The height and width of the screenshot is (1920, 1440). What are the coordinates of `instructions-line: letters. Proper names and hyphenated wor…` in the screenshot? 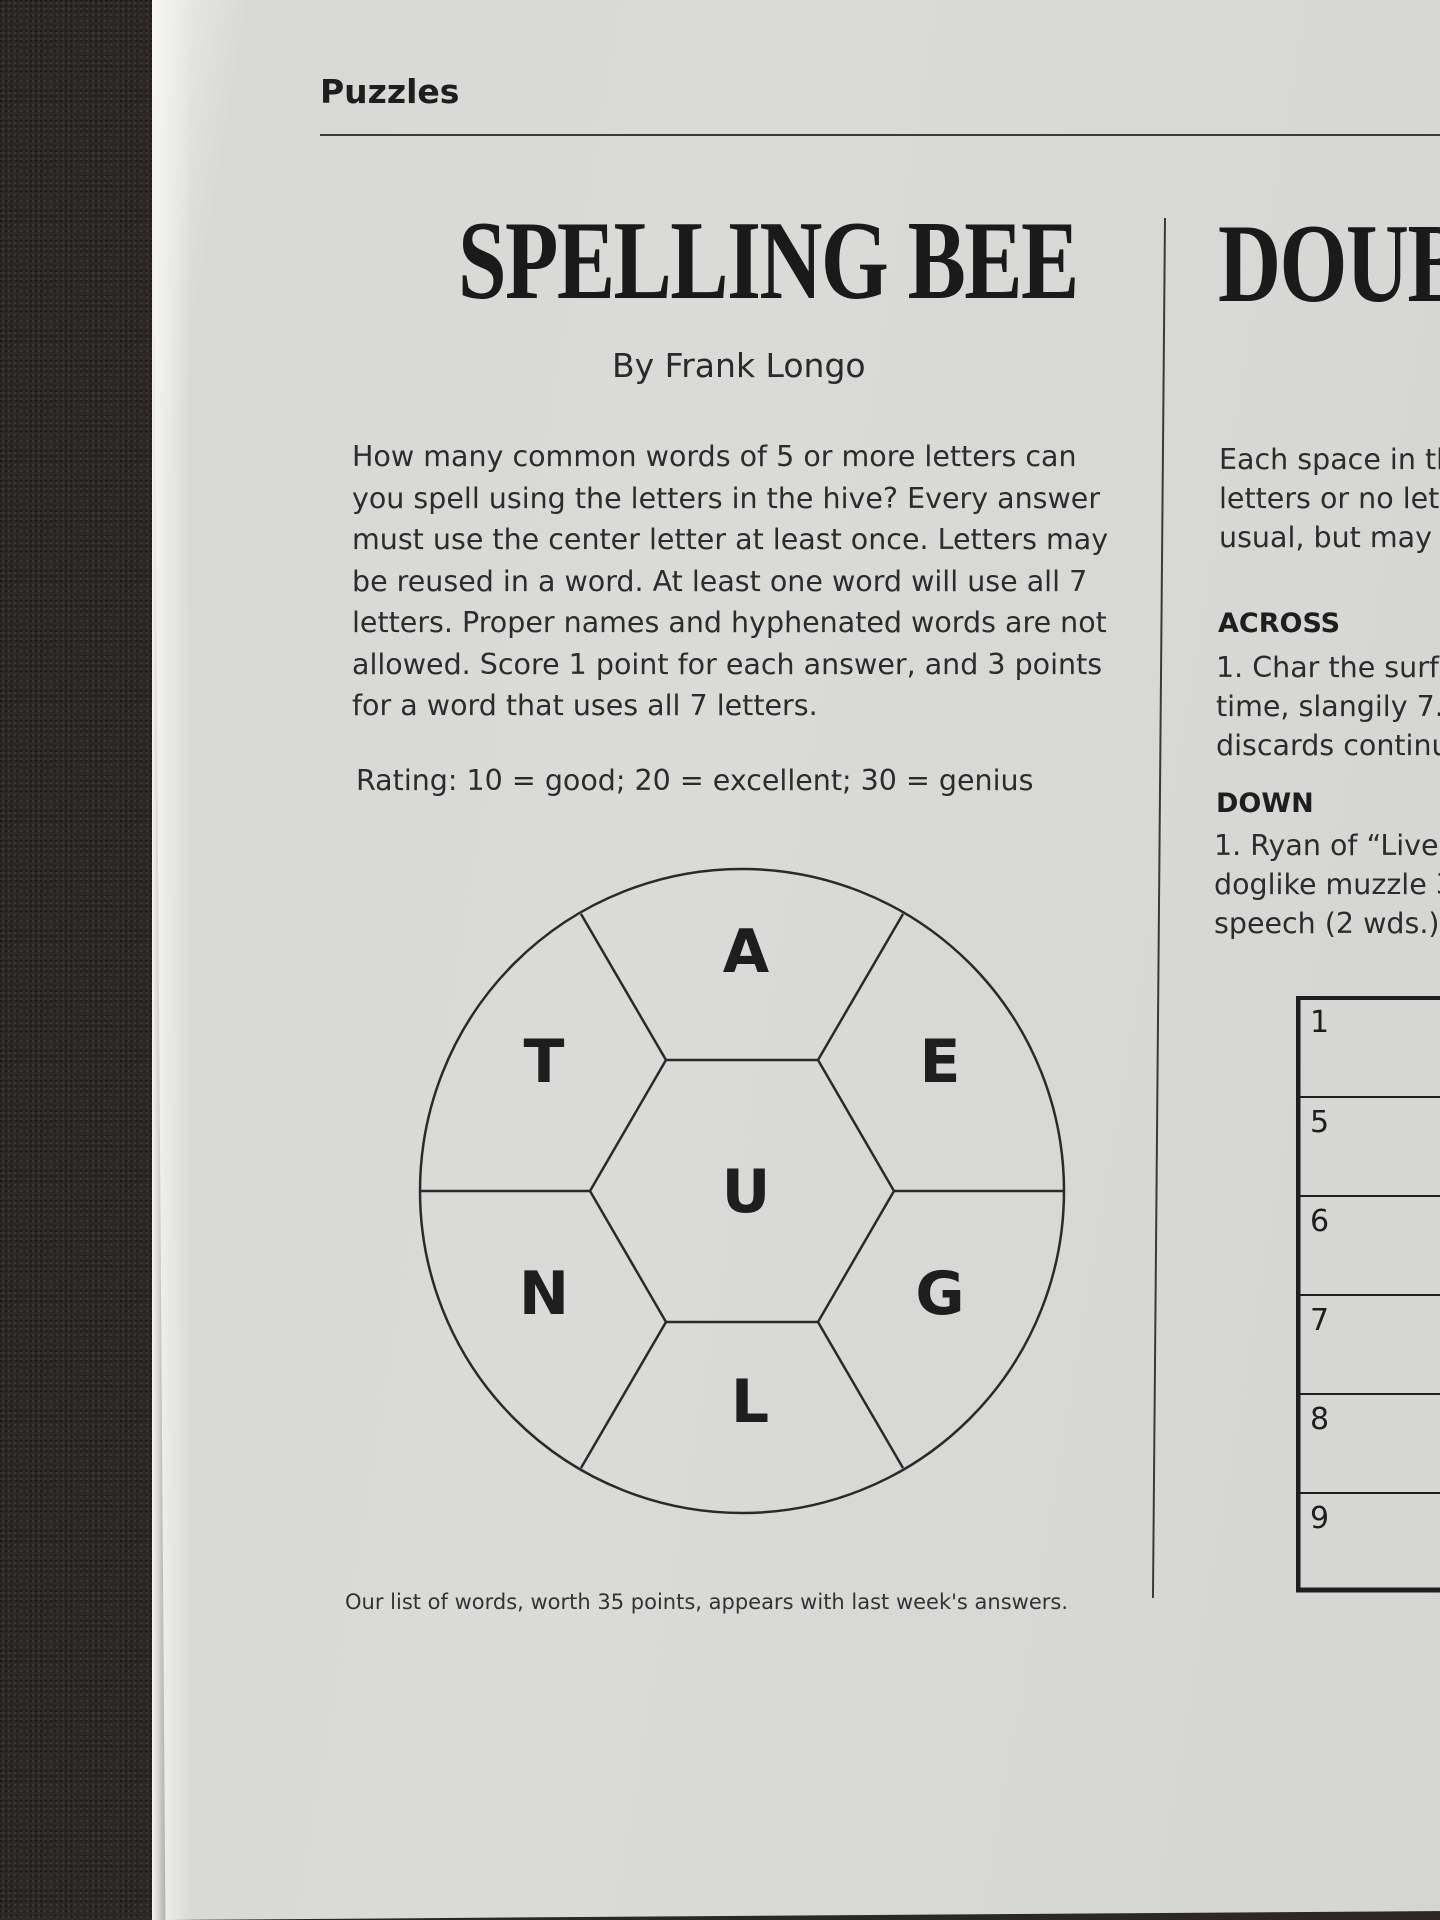 It's located at (729, 622).